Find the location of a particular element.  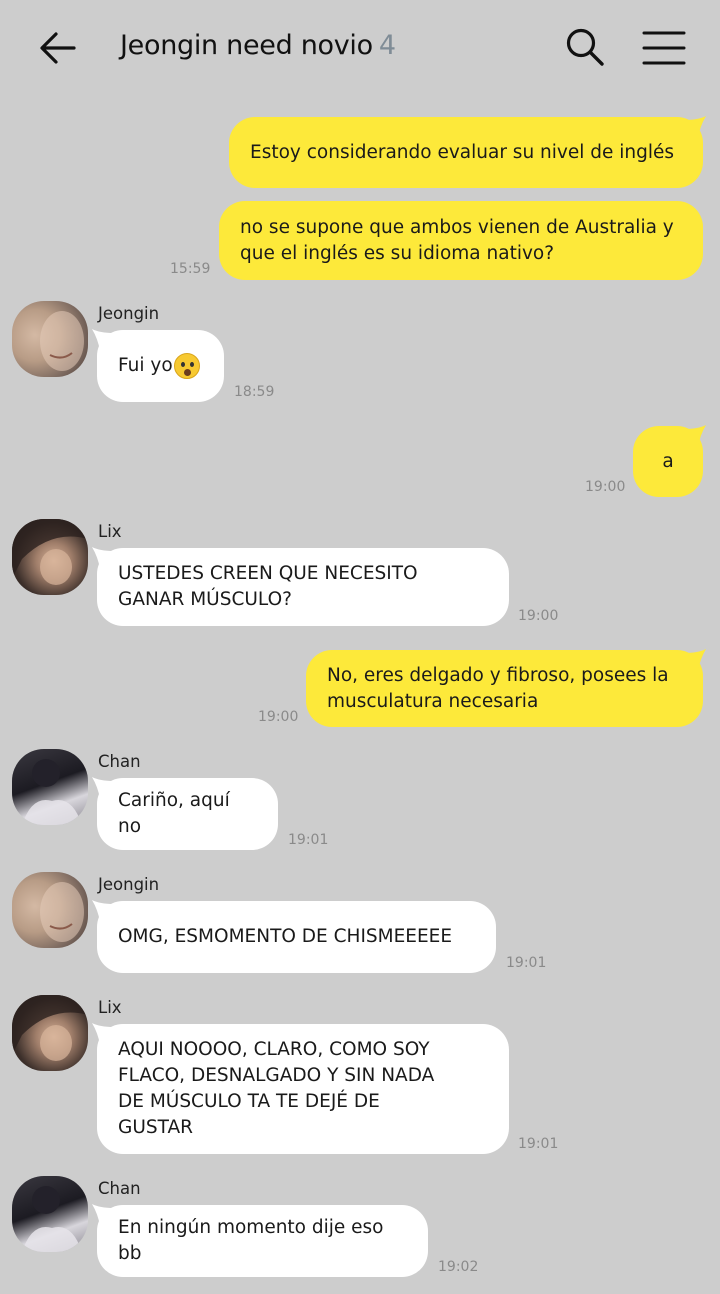

message-timestamp: 15:59 is located at coordinates (190, 269).